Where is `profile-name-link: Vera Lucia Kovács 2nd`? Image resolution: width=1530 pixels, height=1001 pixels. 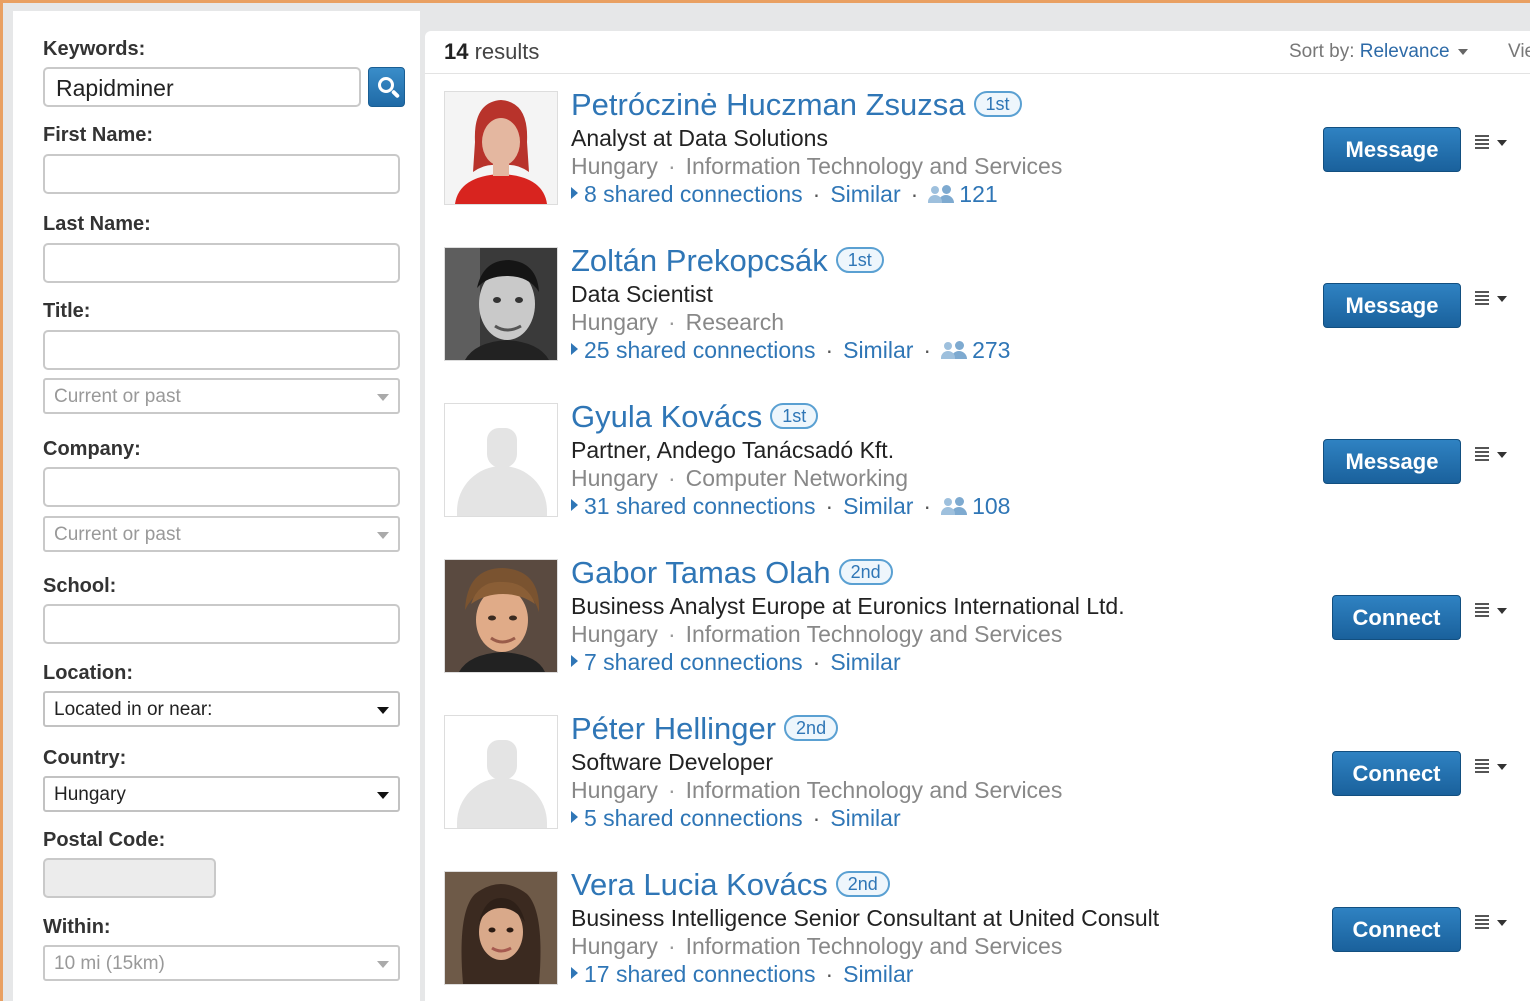
profile-name-link: Vera Lucia Kovács 2nd is located at coordinates (730, 885).